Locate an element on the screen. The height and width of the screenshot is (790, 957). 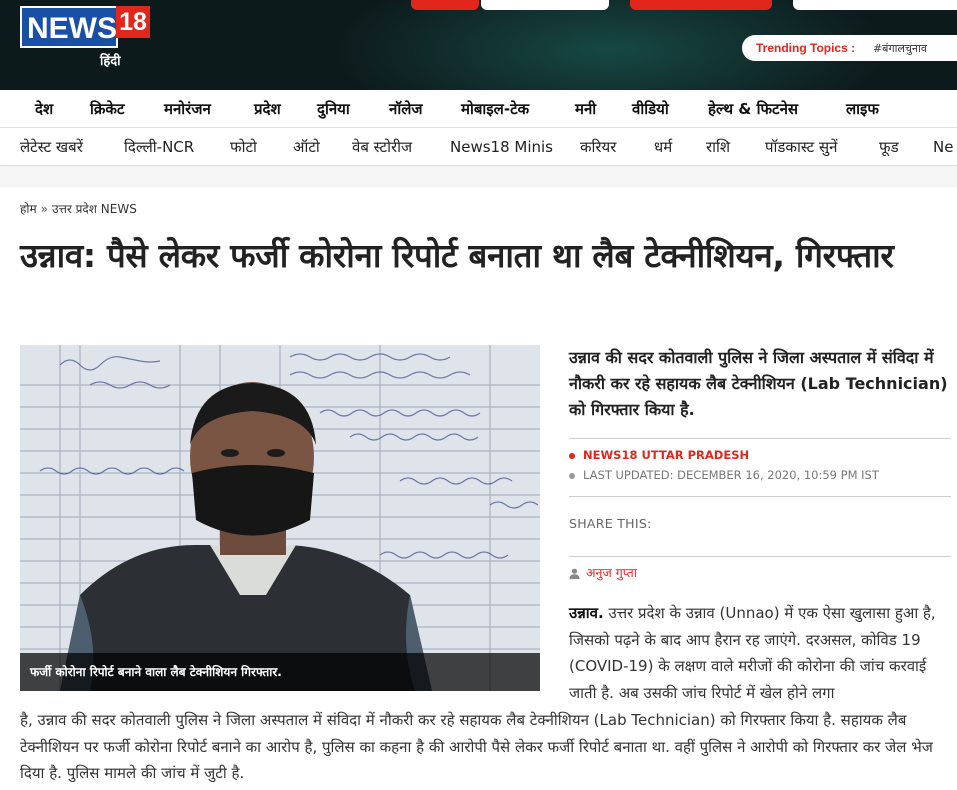
subnav-item-food: फूड is located at coordinates (889, 147).